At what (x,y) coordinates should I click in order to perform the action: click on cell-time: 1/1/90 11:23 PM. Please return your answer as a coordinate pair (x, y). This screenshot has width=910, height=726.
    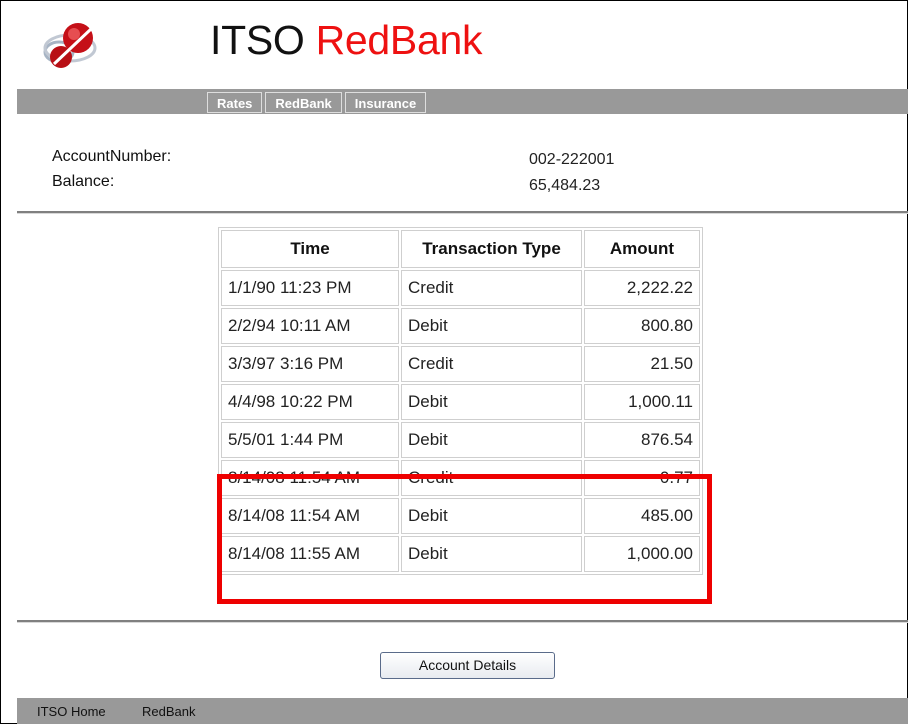
    Looking at the image, I should click on (310, 288).